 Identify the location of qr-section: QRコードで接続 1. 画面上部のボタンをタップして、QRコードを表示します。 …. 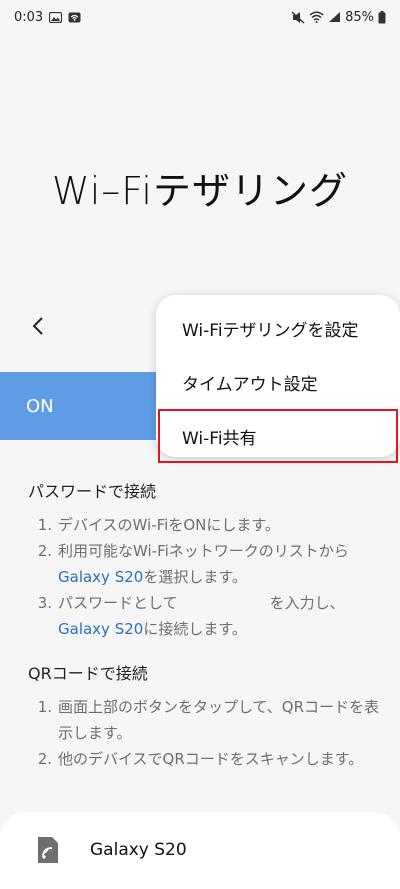
(208, 716).